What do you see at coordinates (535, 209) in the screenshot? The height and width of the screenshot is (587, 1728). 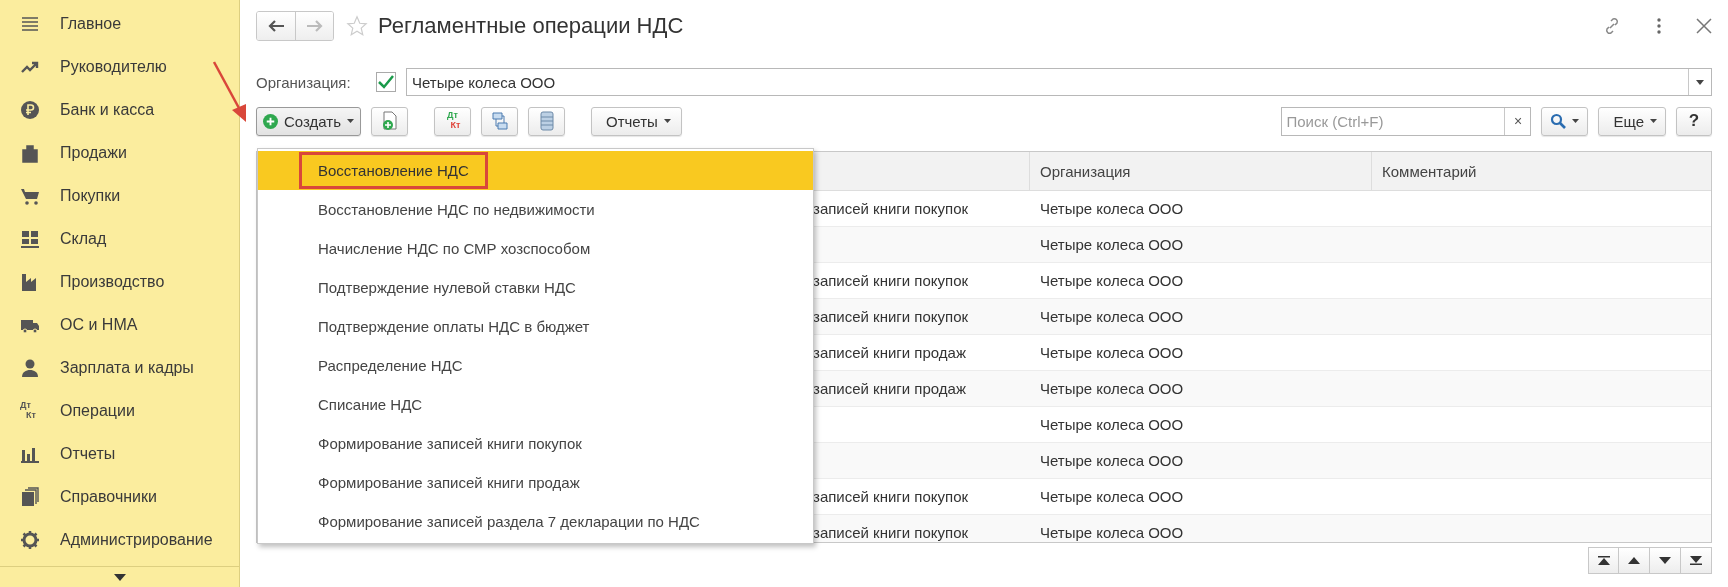 I see `menu-item: Восстановление НДС по недвижимости` at bounding box center [535, 209].